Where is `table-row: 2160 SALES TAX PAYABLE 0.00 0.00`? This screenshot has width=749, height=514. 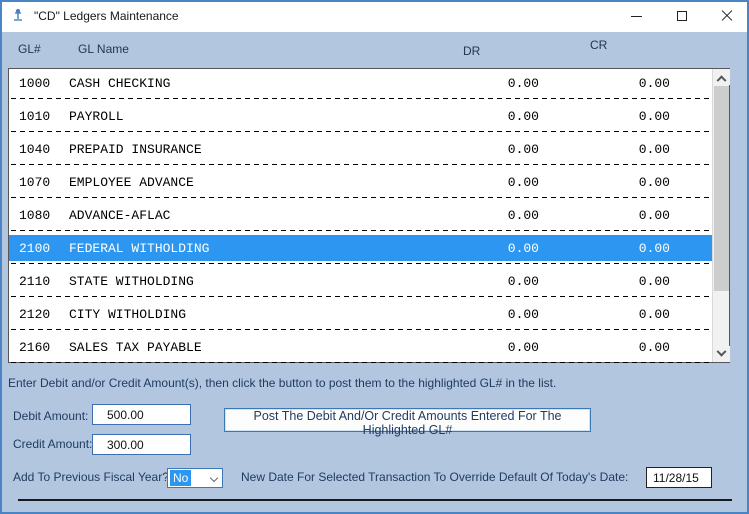
table-row: 2160 SALES TAX PAYABLE 0.00 0.00 is located at coordinates (360, 350).